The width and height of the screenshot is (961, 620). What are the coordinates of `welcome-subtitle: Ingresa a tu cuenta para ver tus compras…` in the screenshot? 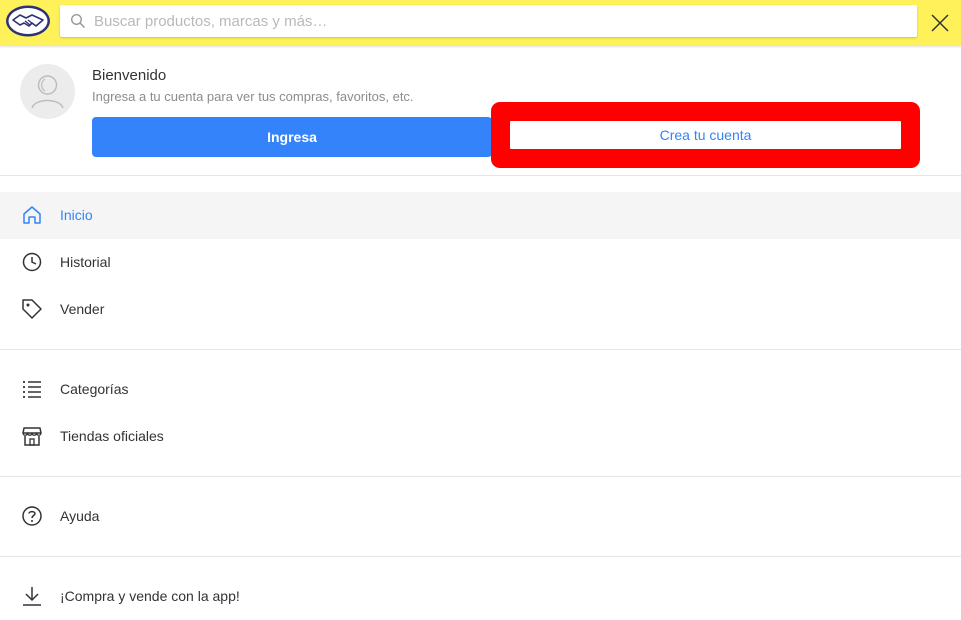 It's located at (253, 96).